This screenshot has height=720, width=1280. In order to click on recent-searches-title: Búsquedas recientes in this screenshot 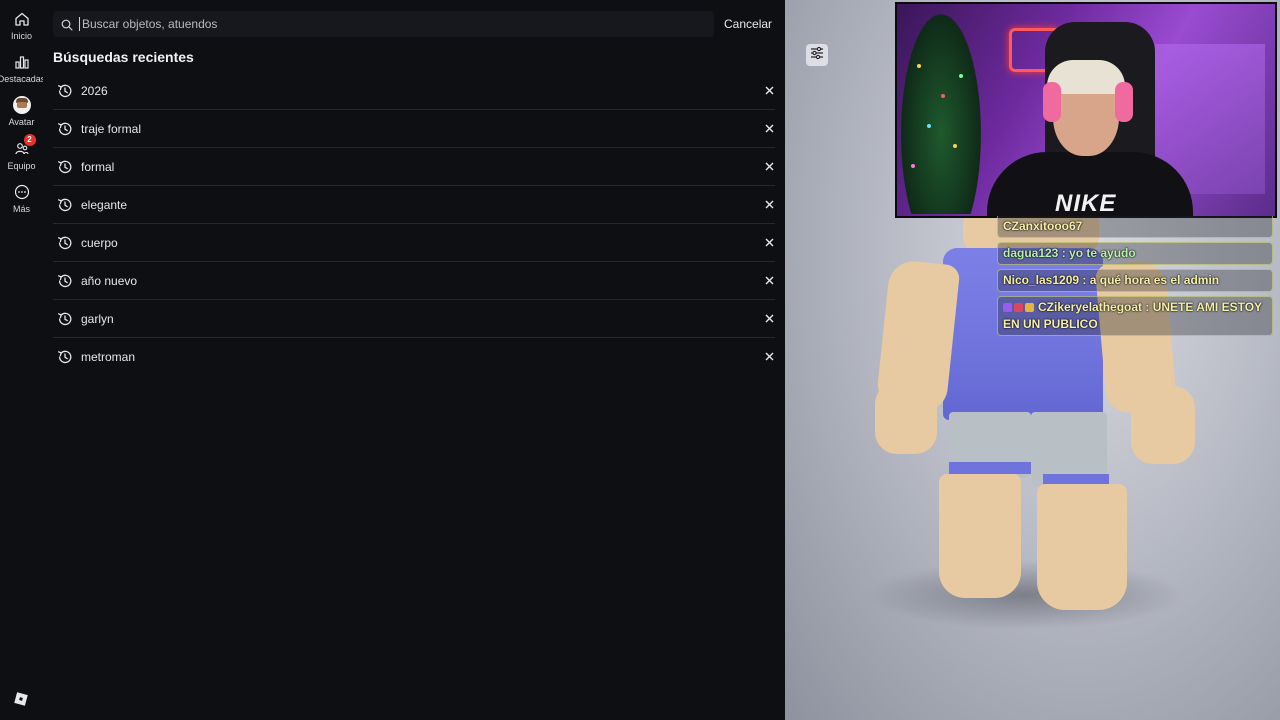, I will do `click(123, 57)`.